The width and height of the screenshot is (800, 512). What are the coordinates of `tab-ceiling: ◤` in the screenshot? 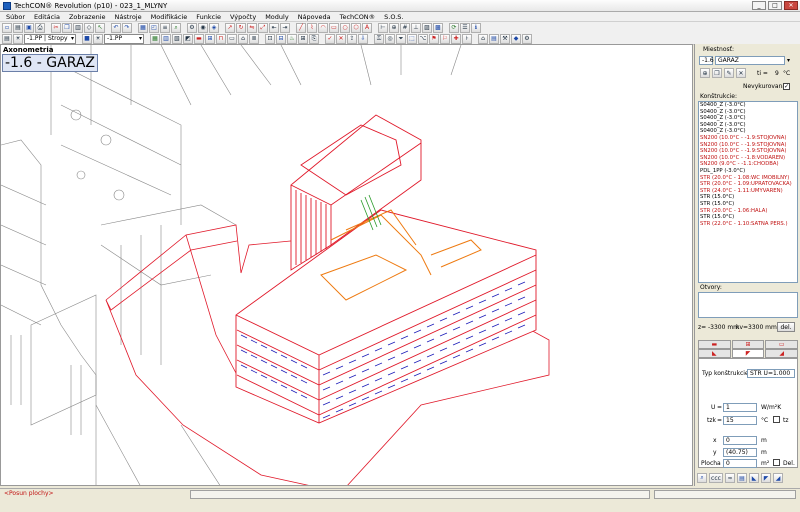 It's located at (748, 353).